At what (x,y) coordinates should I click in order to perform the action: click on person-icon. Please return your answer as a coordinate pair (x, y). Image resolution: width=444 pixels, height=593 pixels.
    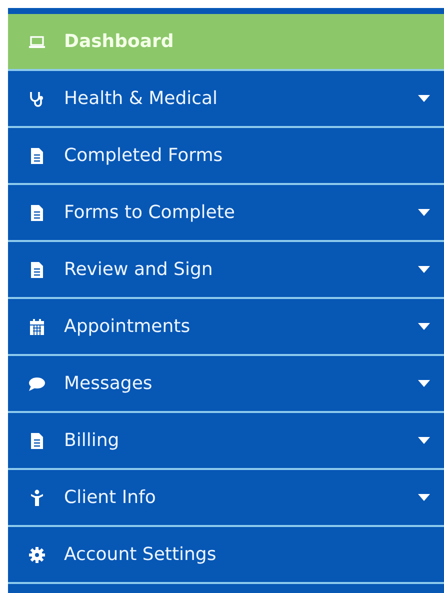
    Looking at the image, I should click on (37, 497).